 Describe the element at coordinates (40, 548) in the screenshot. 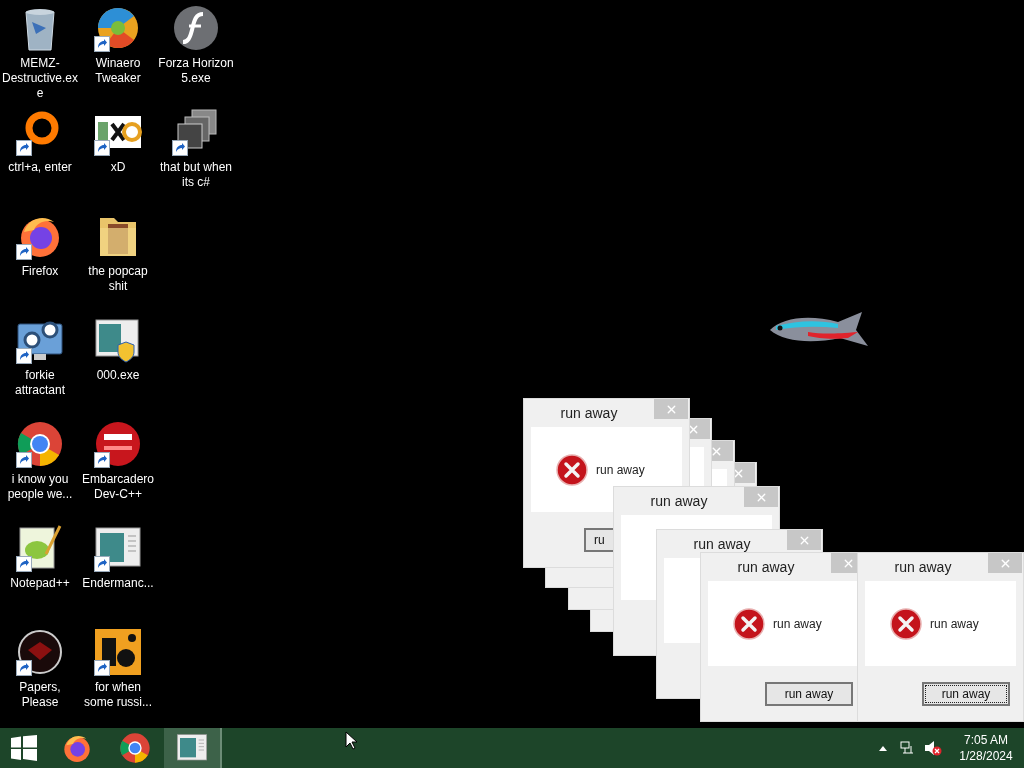

I see `notepad-icon` at that location.